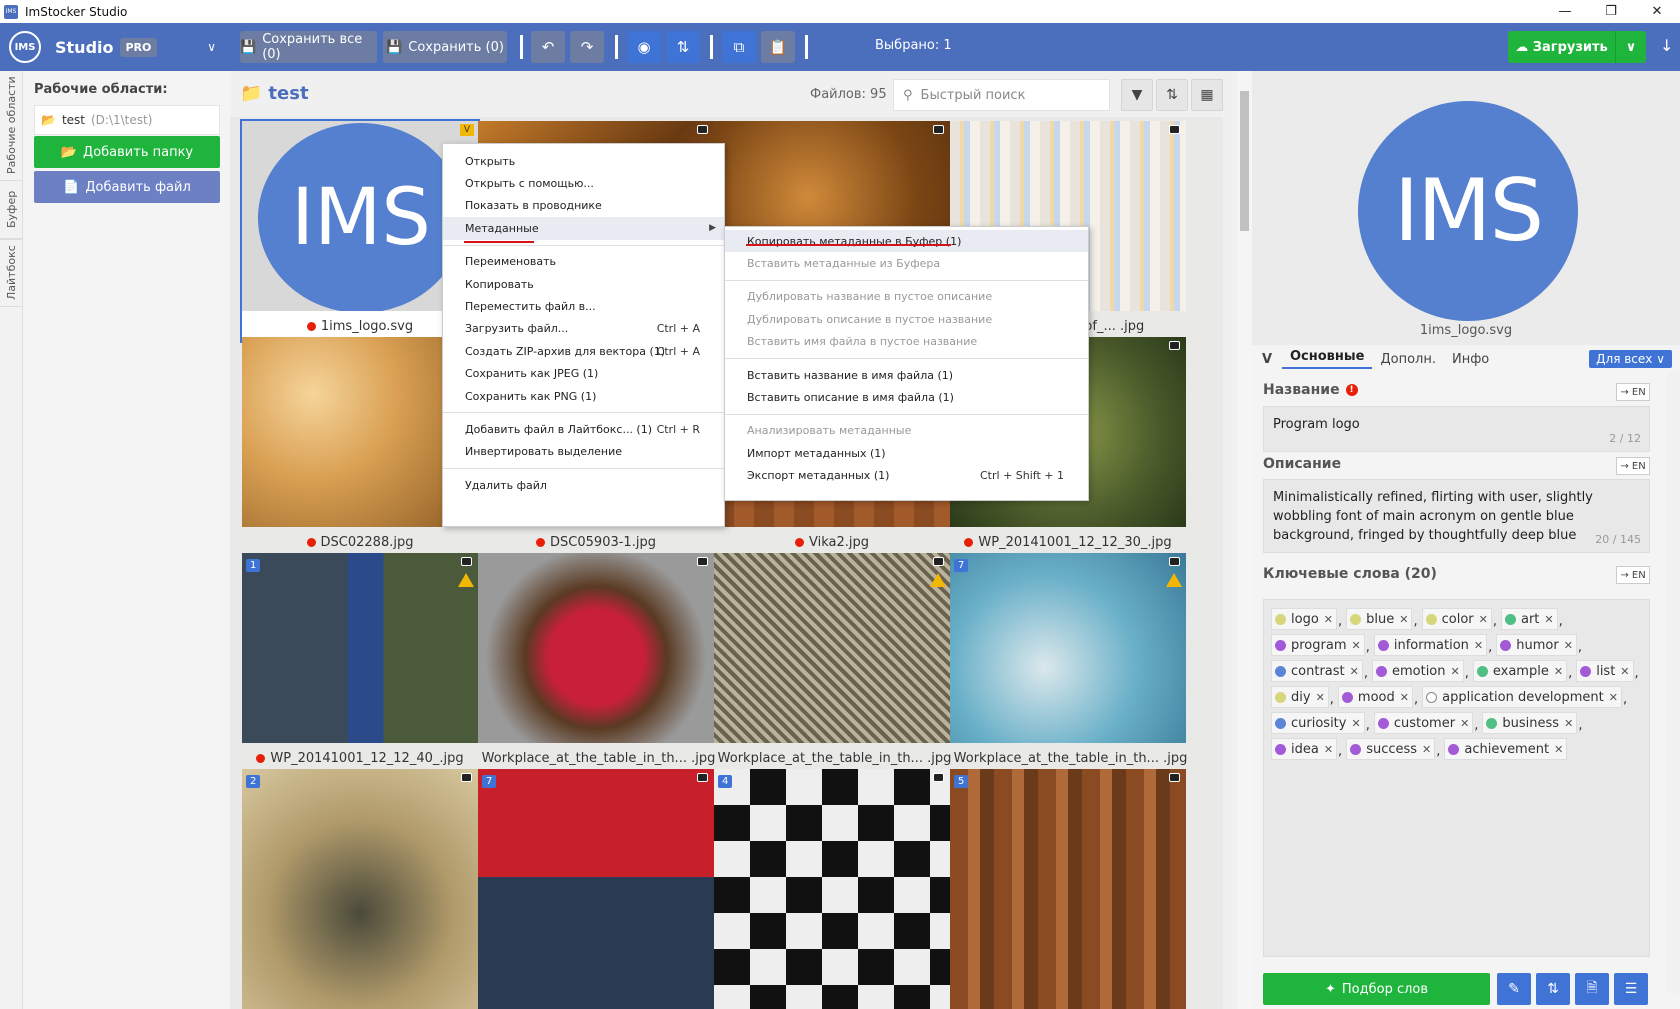 The height and width of the screenshot is (1009, 1680). Describe the element at coordinates (1318, 723) in the screenshot. I see `keyword-chip: curiosity ✕` at that location.